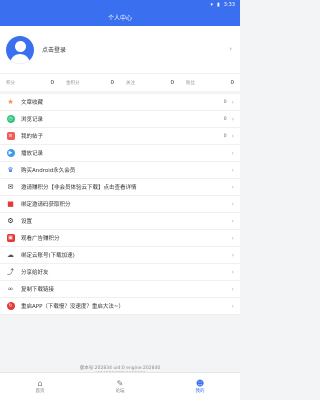  Describe the element at coordinates (10, 272) in the screenshot. I see `share-icon: ⤴` at that location.